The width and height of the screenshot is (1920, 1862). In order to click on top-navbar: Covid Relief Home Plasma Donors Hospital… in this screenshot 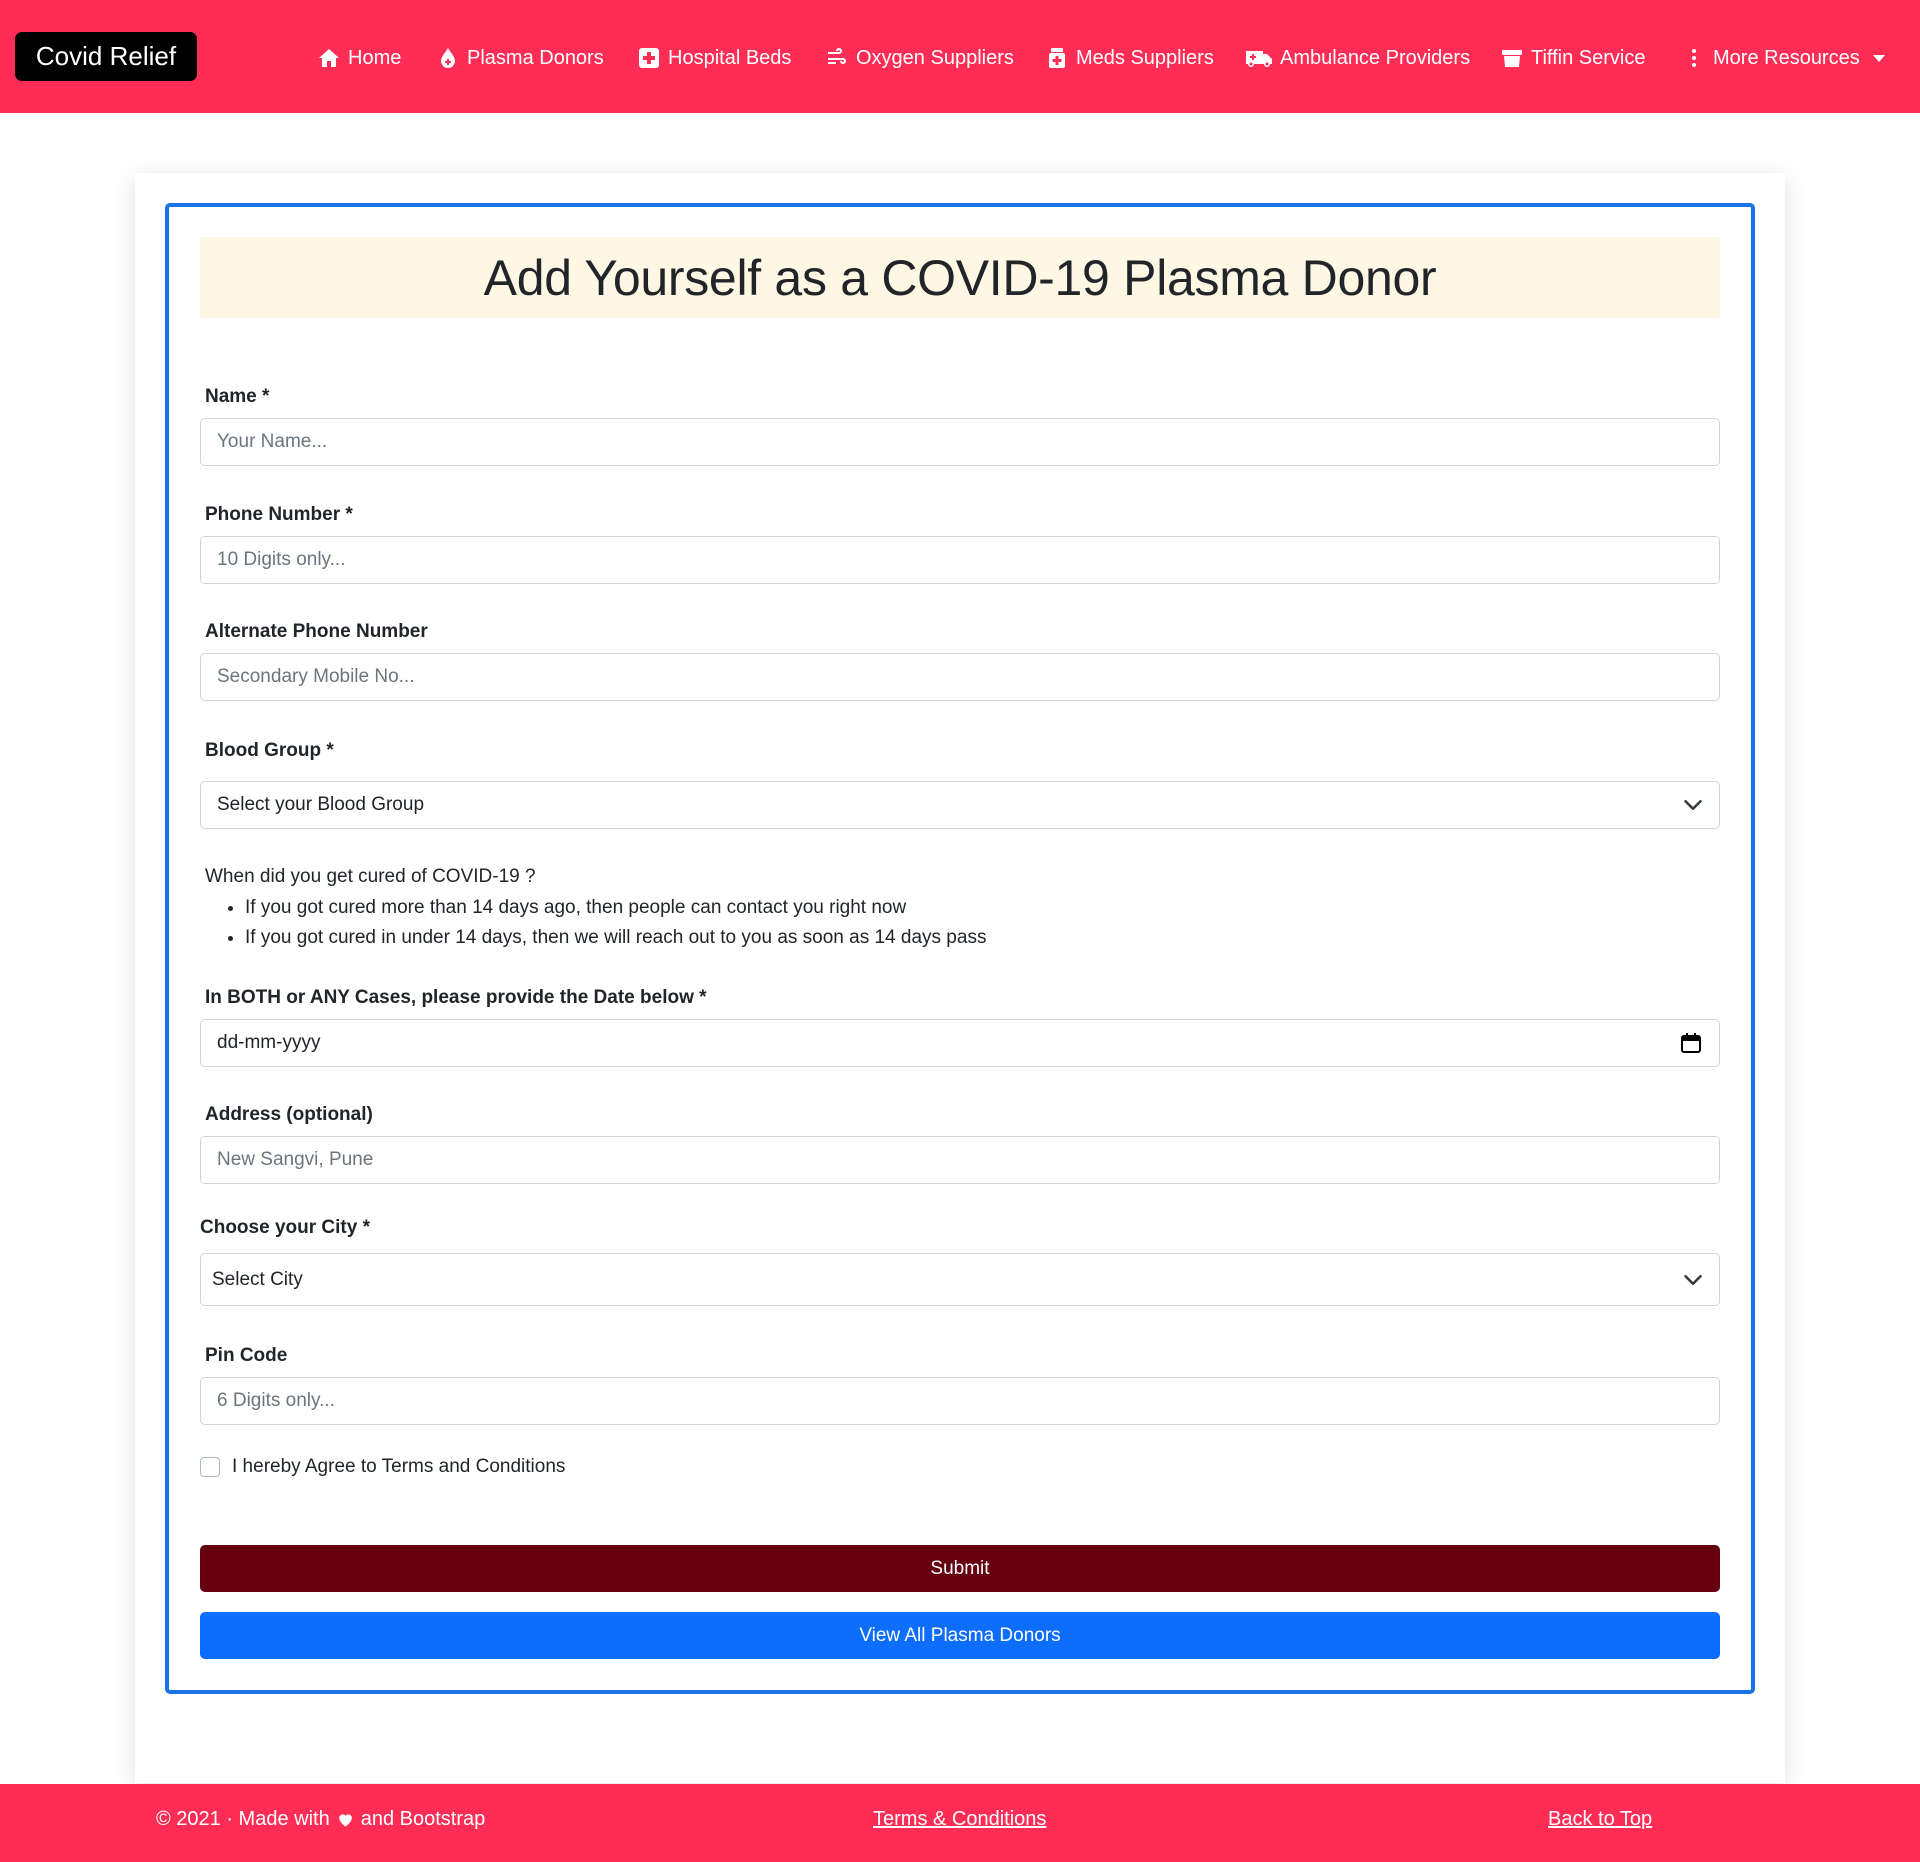, I will do `click(960, 56)`.